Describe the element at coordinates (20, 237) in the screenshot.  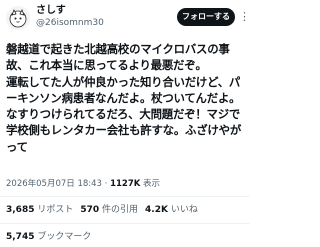
I see `bookmarks-count: 5,745` at that location.